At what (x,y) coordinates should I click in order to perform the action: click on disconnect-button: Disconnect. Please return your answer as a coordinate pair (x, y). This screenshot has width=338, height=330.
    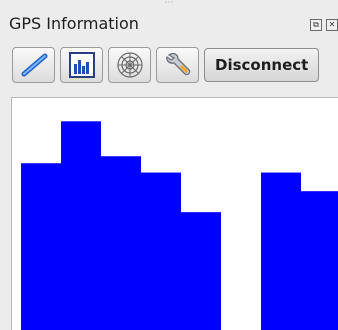
    Looking at the image, I should click on (262, 65).